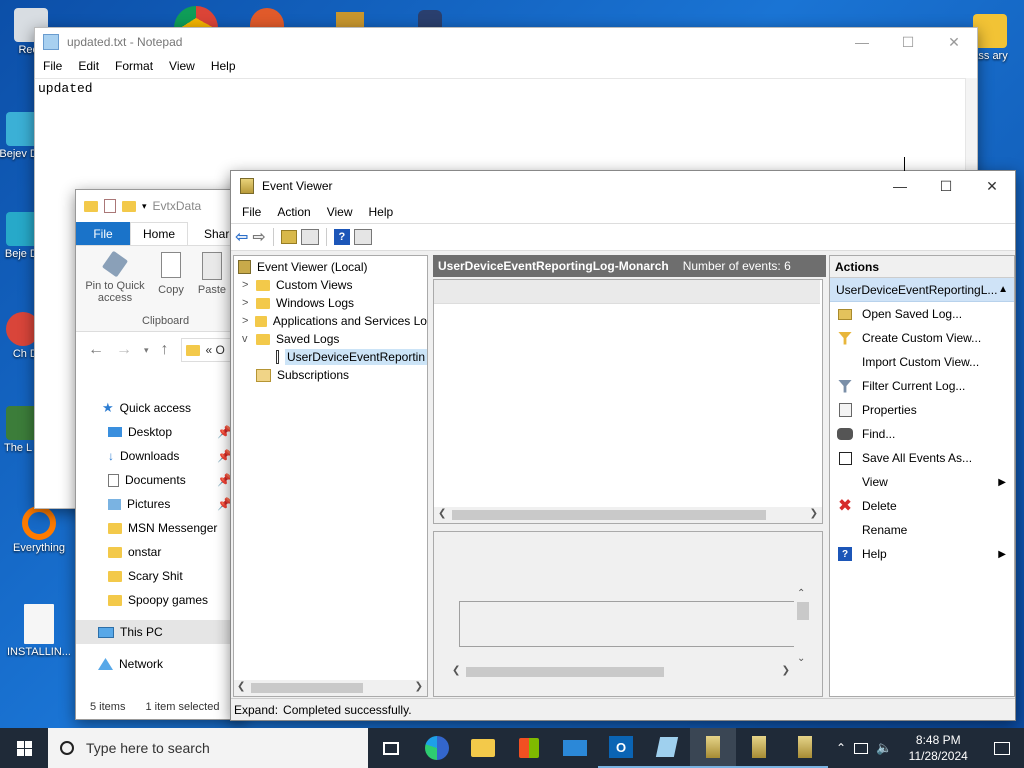 The image size is (1024, 768). What do you see at coordinates (39, 530) in the screenshot?
I see `everything-desktop-icon: Everything` at bounding box center [39, 530].